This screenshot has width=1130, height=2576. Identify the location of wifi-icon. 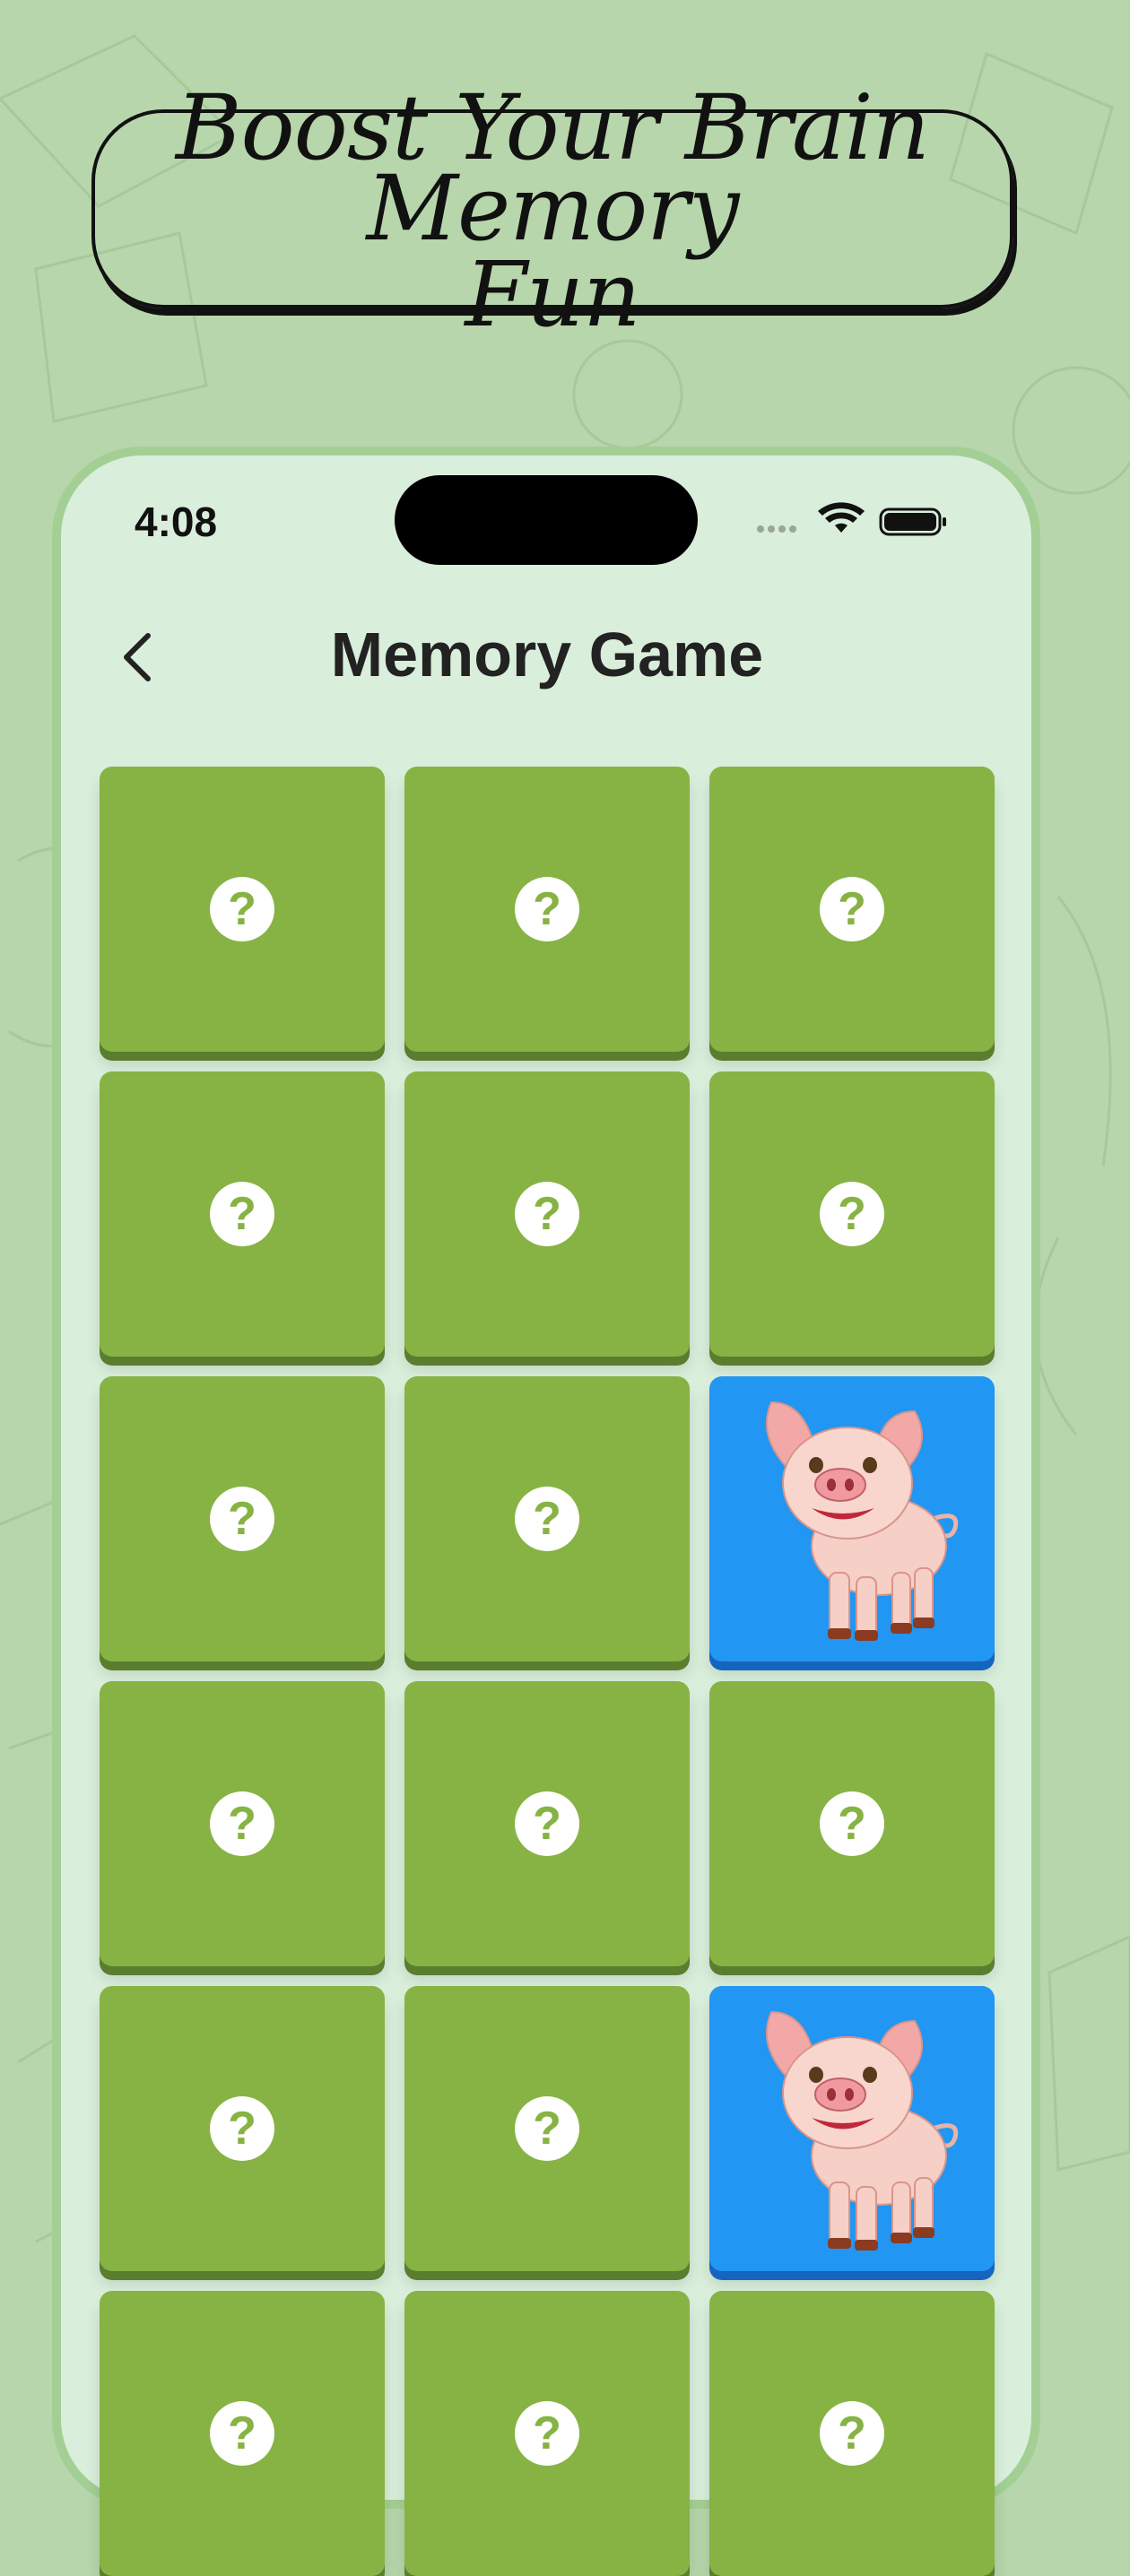
(841, 517).